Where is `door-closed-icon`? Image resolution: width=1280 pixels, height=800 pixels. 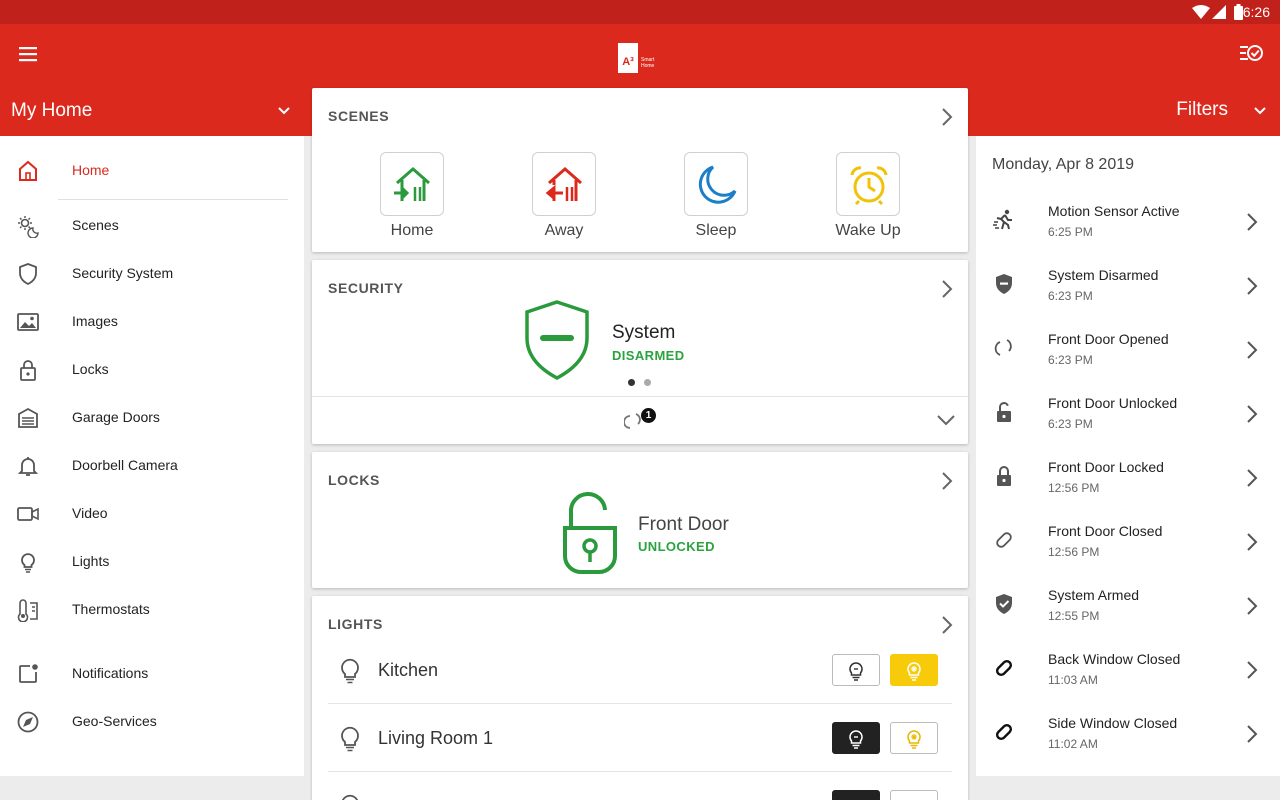
door-closed-icon is located at coordinates (1004, 540).